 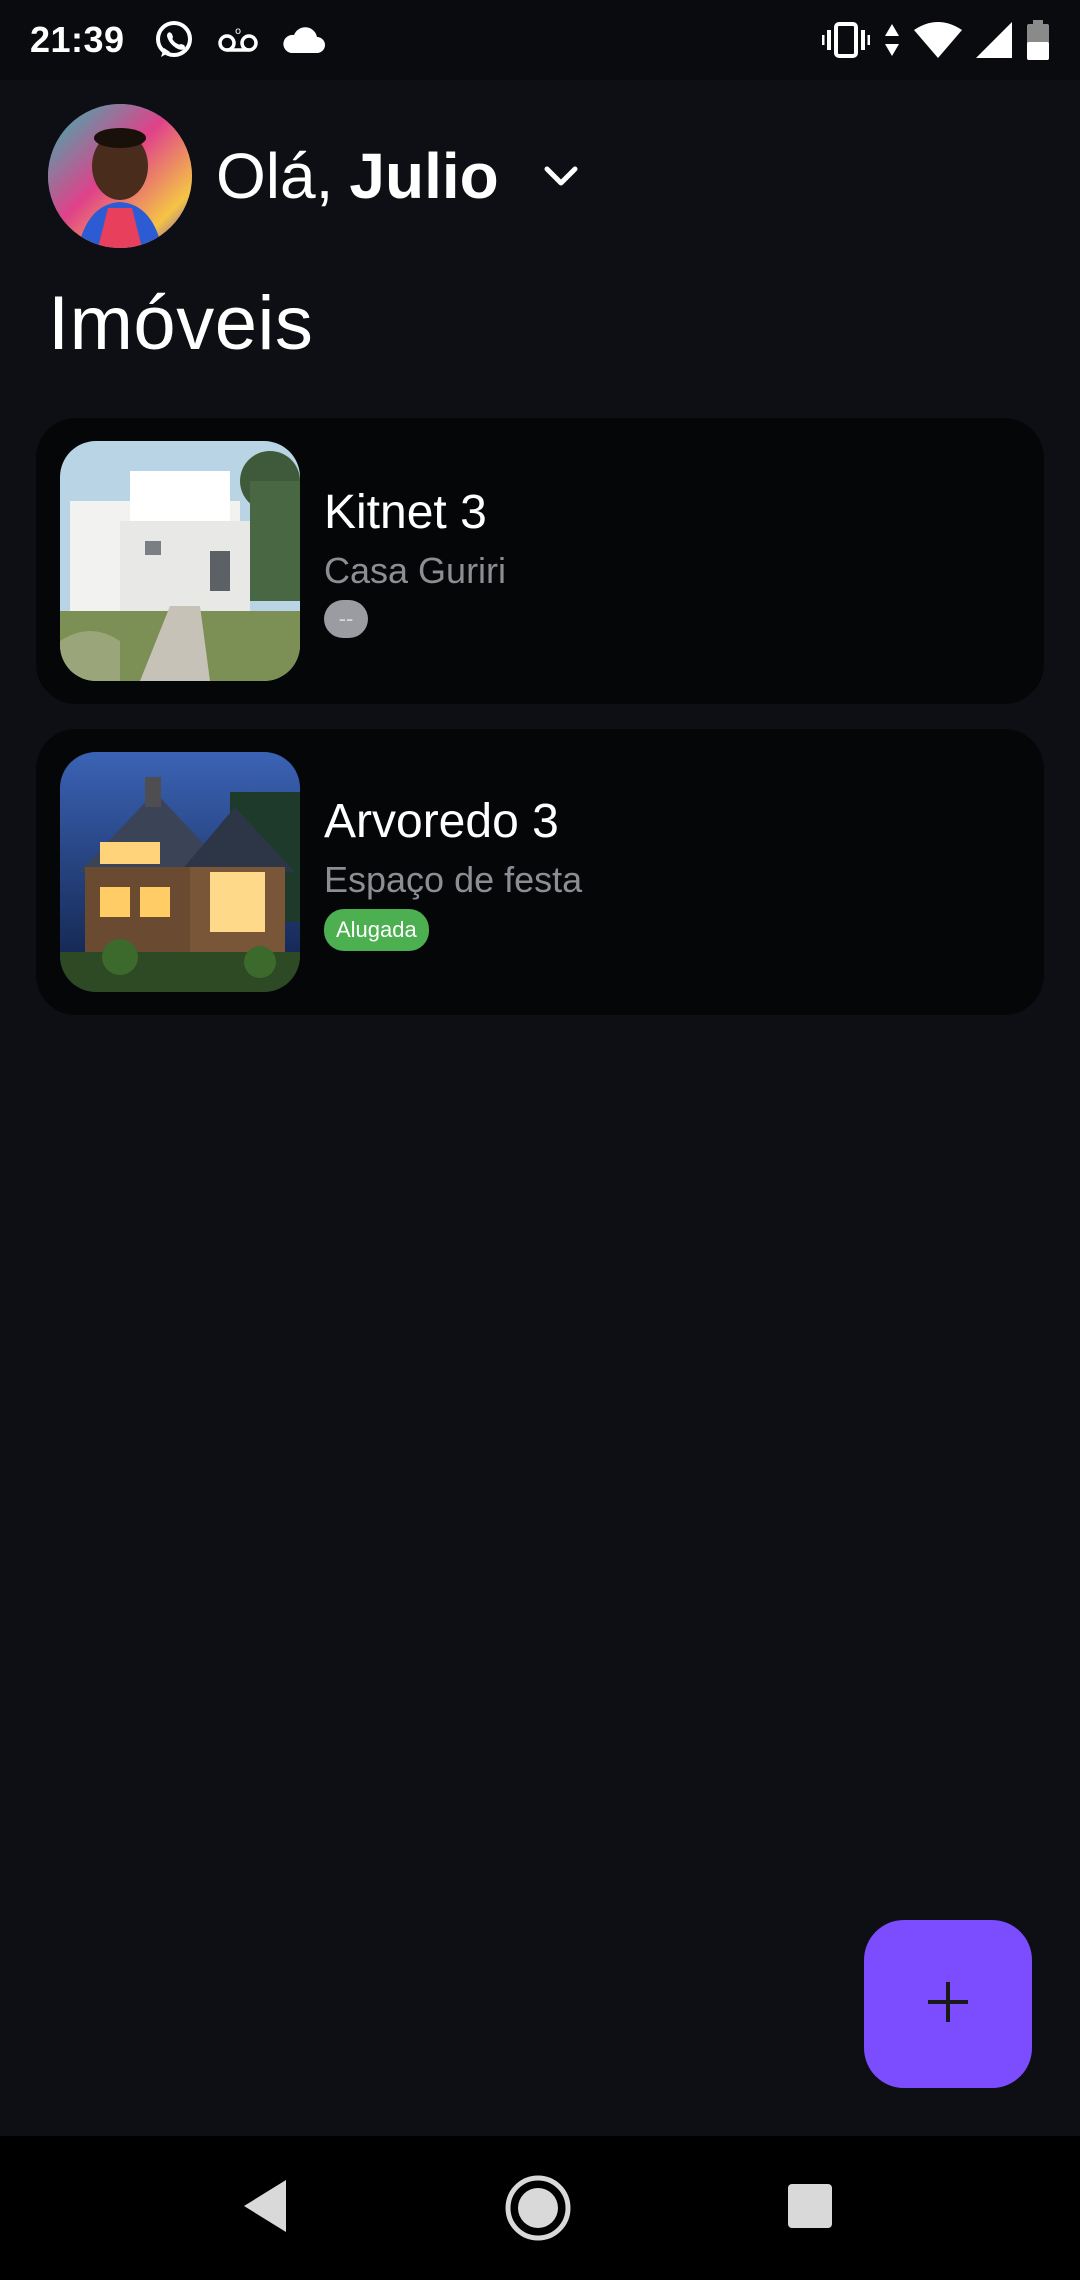 What do you see at coordinates (275, 176) in the screenshot?
I see `greeting-prefix: Olá,` at bounding box center [275, 176].